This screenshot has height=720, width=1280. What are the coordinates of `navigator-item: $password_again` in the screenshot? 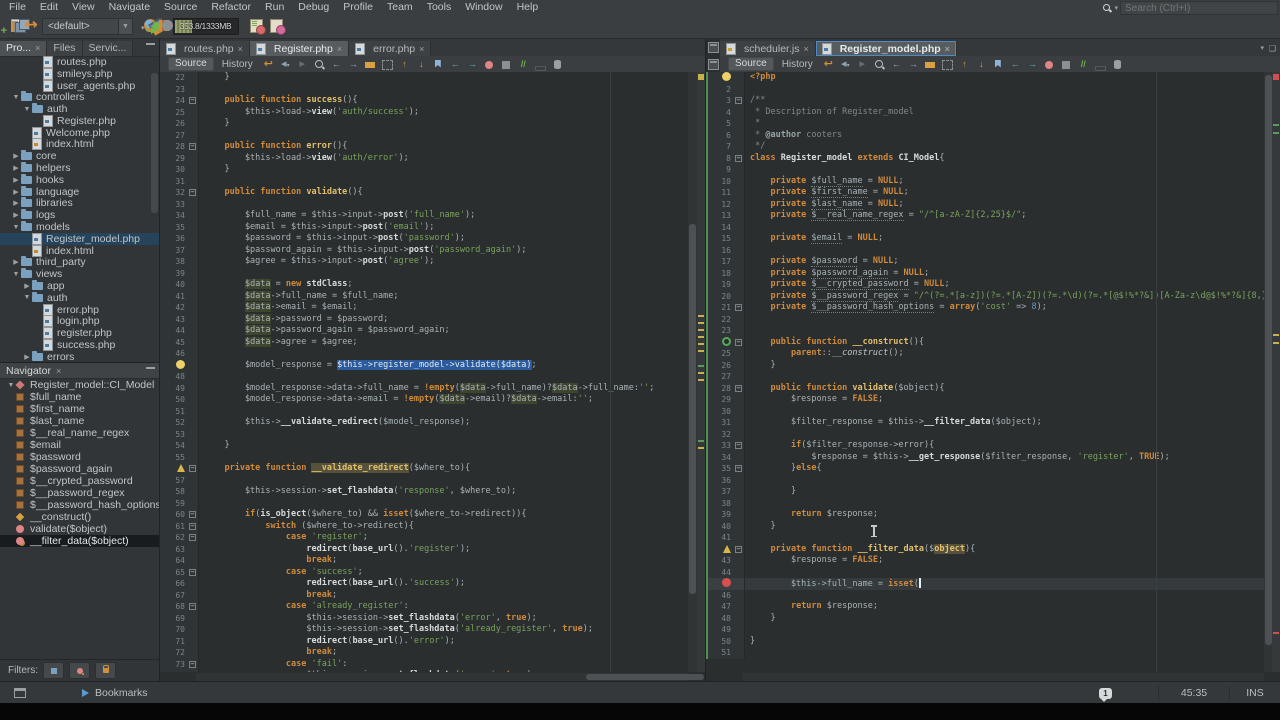 It's located at (79, 469).